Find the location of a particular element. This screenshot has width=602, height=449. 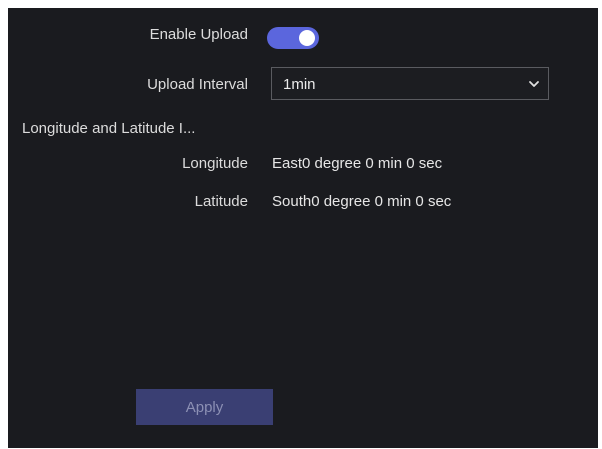

upload-interval-select: 1min is located at coordinates (410, 83).